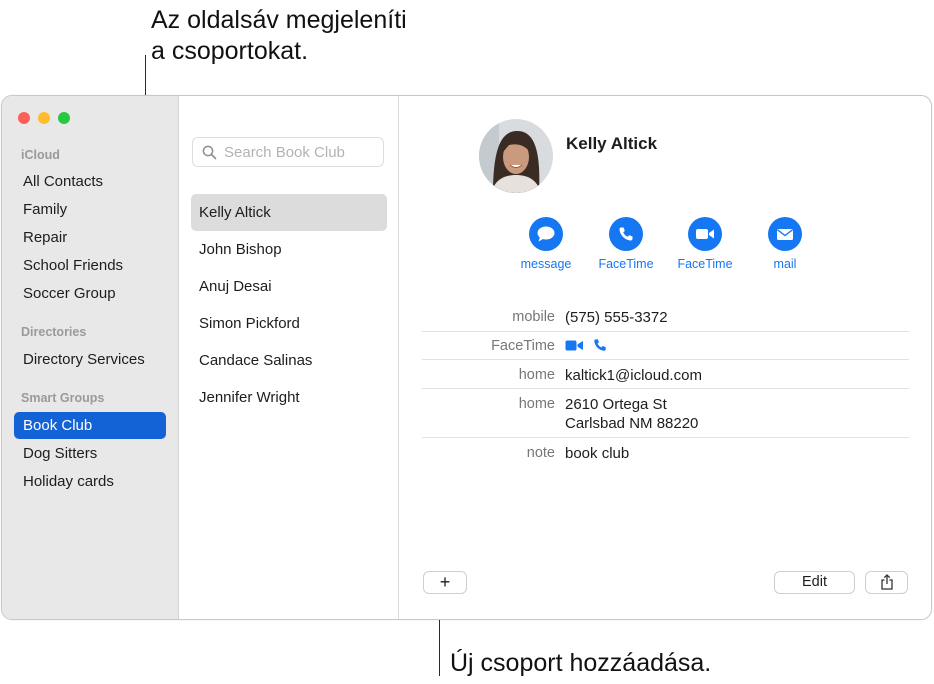  I want to click on avatar, so click(516, 156).